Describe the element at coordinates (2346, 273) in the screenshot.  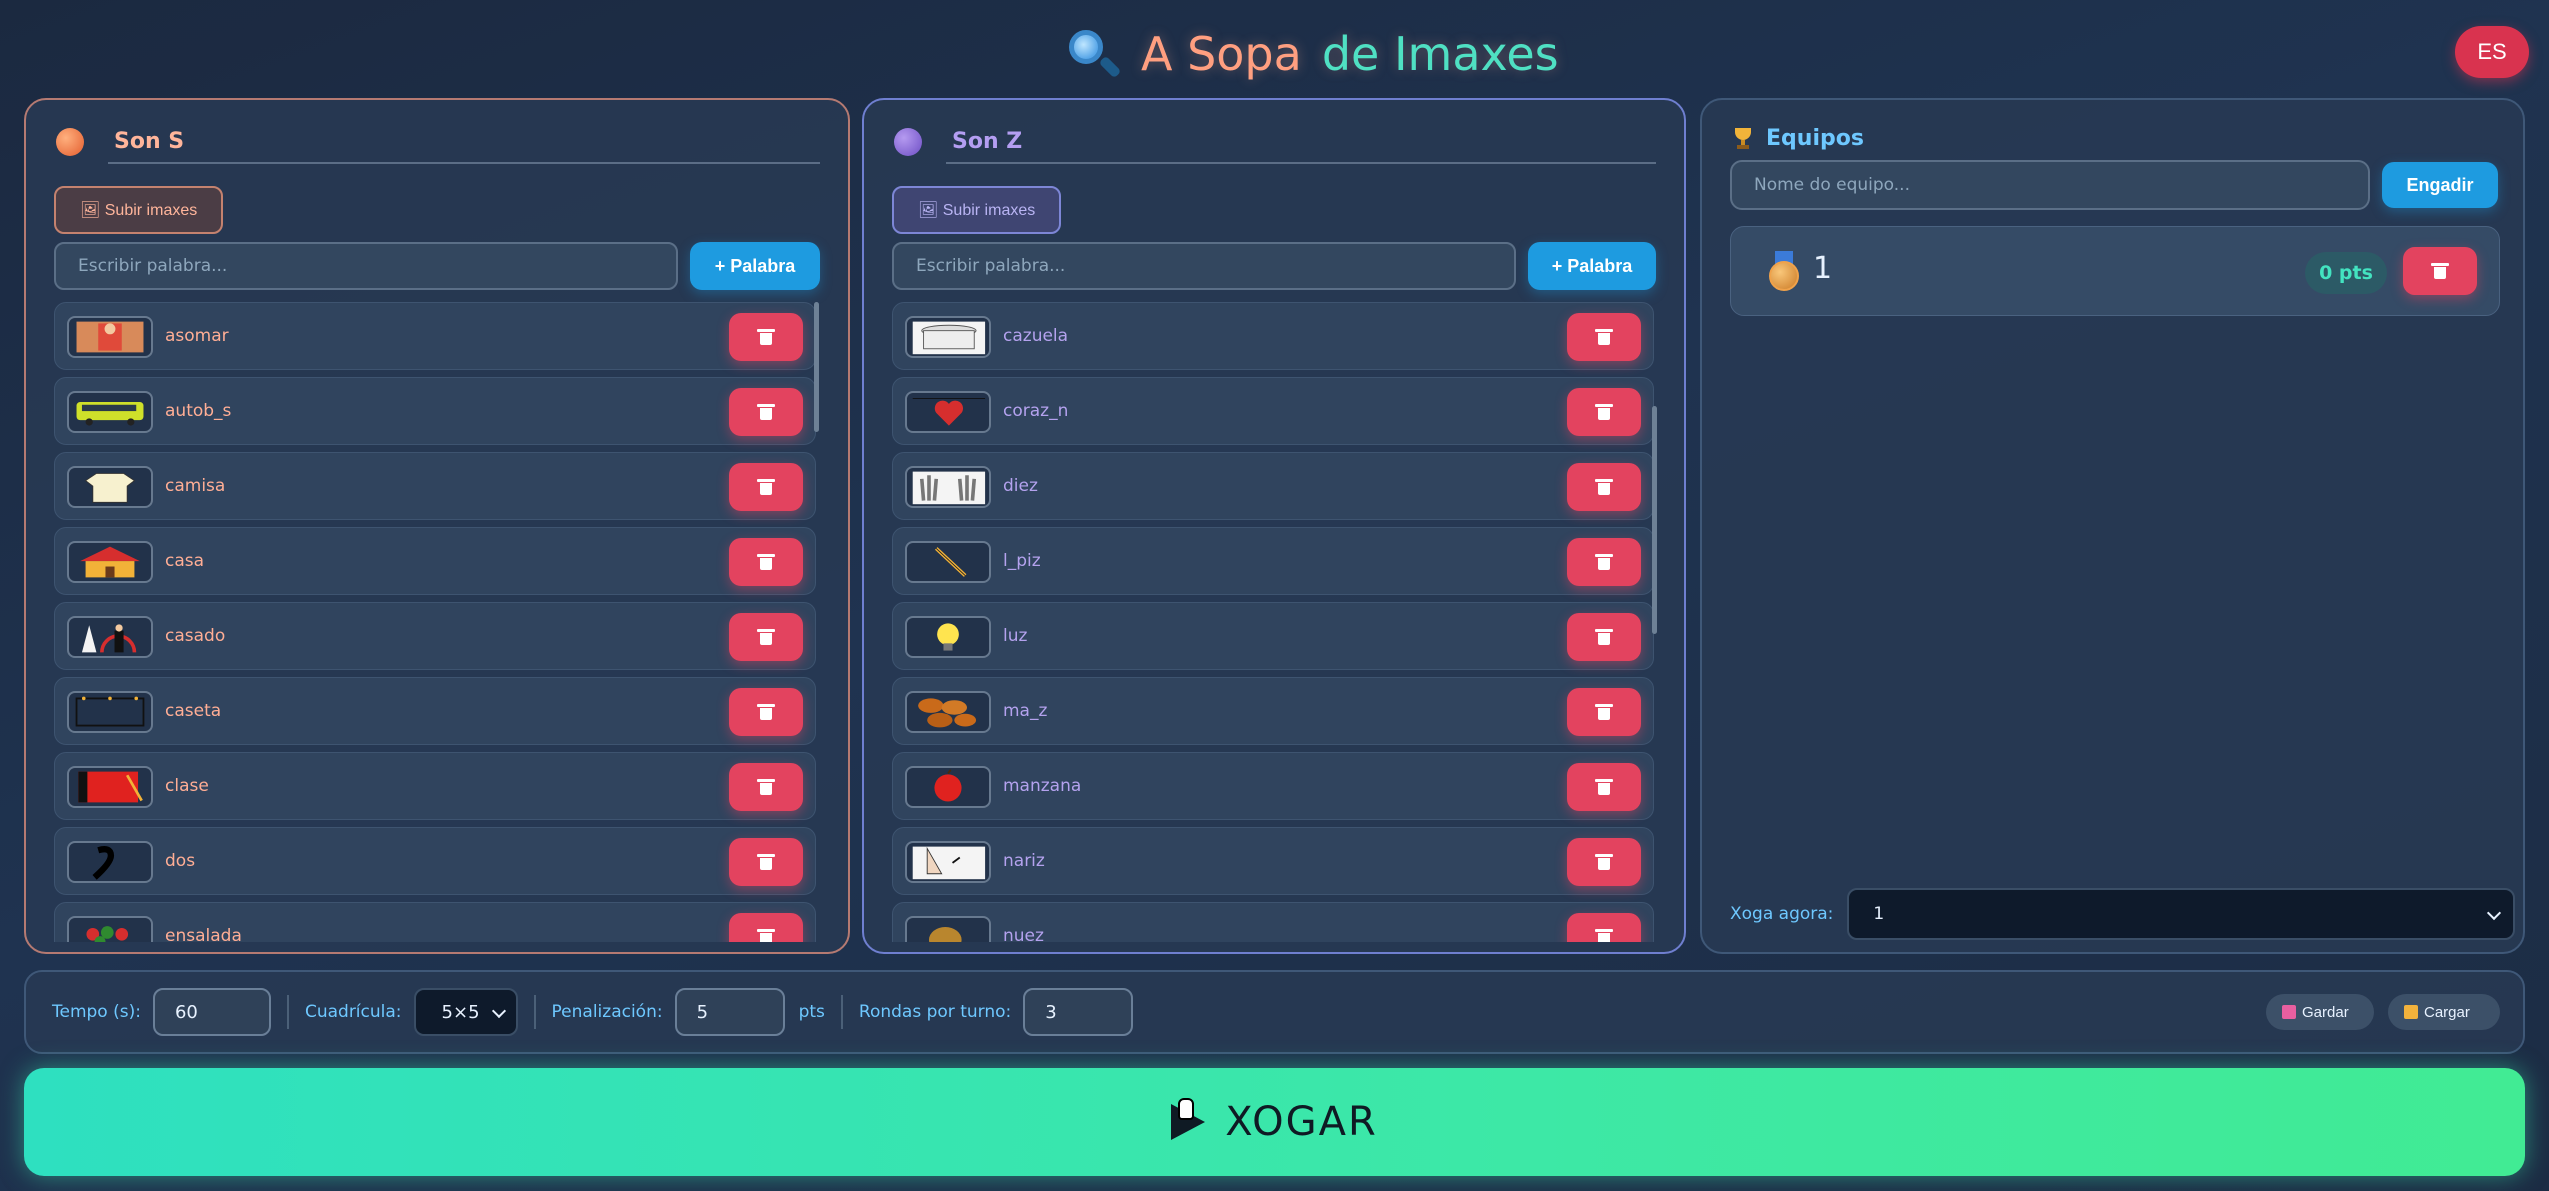
I see `team-points-badge: 0 pts` at that location.